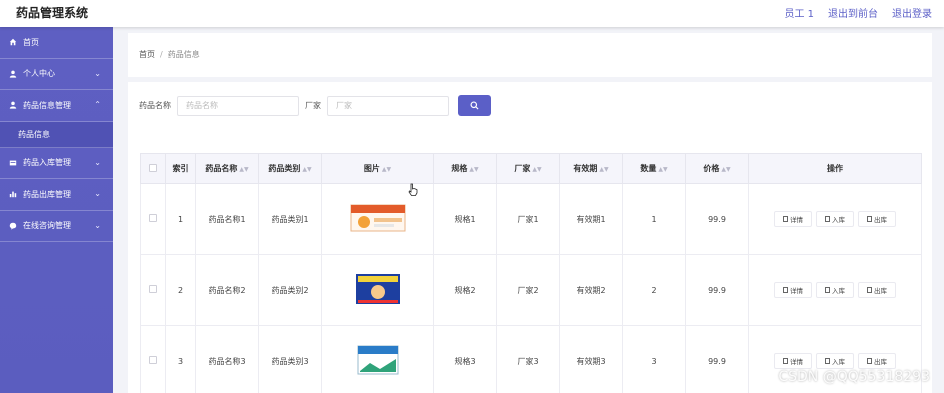 This screenshot has width=944, height=393. What do you see at coordinates (56, 134) in the screenshot?
I see `sidebar-subitem-drug-info: 药品信息` at bounding box center [56, 134].